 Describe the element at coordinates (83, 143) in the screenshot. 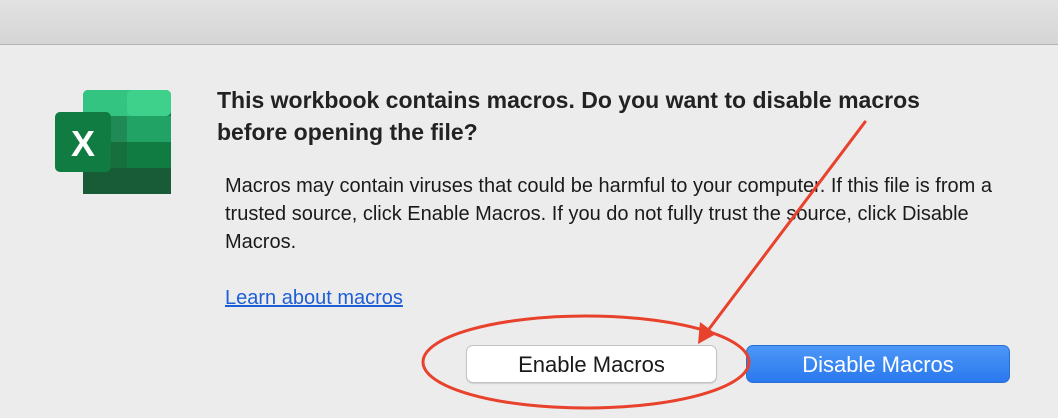

I see `excel-icon-letter: X` at that location.